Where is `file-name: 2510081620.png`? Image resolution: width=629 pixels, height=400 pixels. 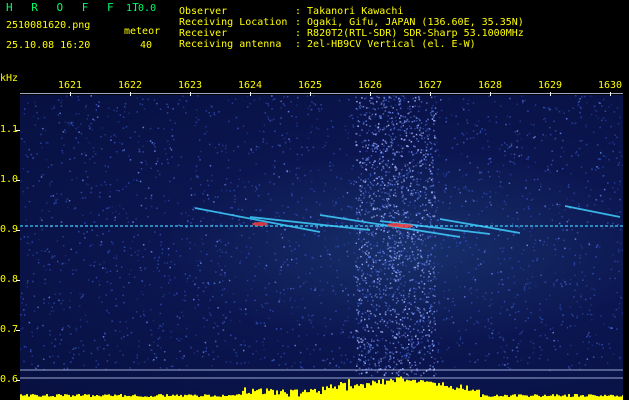 file-name: 2510081620.png is located at coordinates (48, 25).